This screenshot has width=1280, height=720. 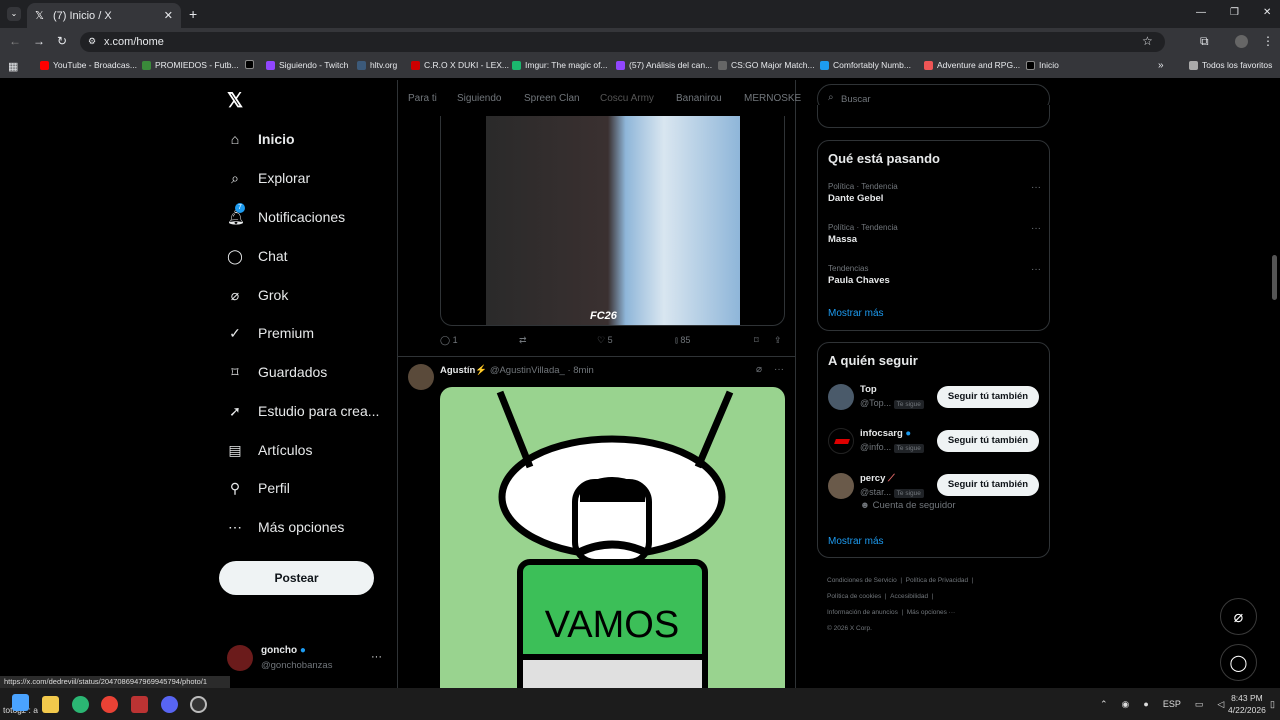 What do you see at coordinates (169, 704) in the screenshot?
I see `discord-icon` at bounding box center [169, 704].